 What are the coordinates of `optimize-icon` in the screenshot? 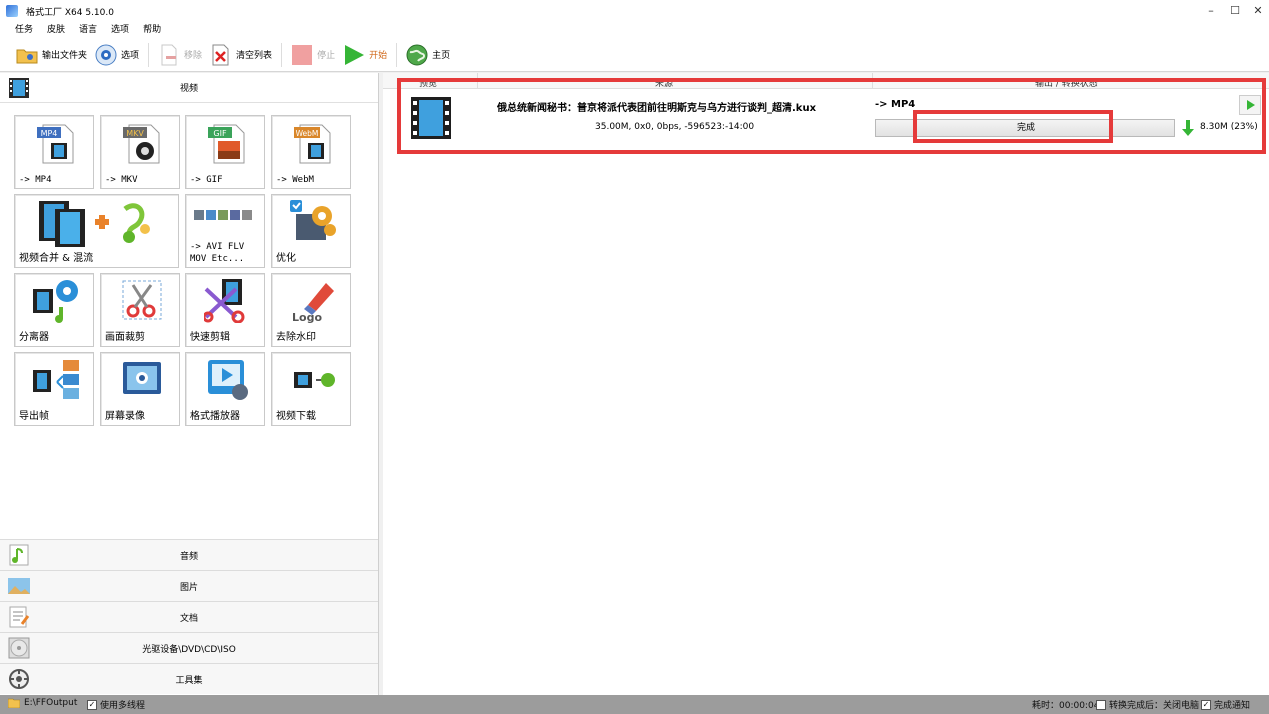 It's located at (313, 220).